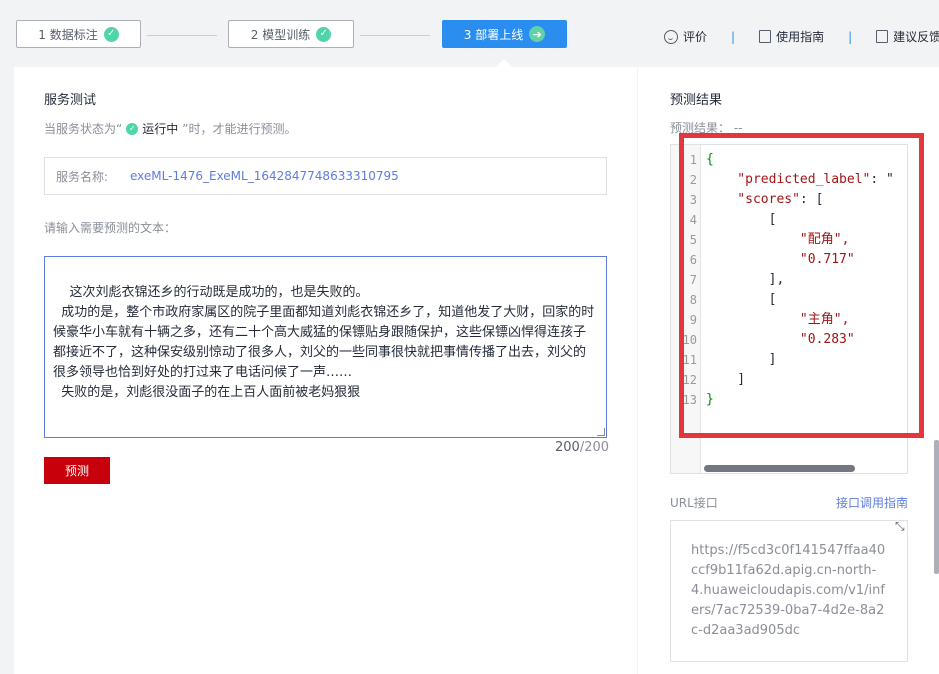 The height and width of the screenshot is (674, 939). I want to click on step-deploy: 3 部署上线 ➔, so click(504, 34).